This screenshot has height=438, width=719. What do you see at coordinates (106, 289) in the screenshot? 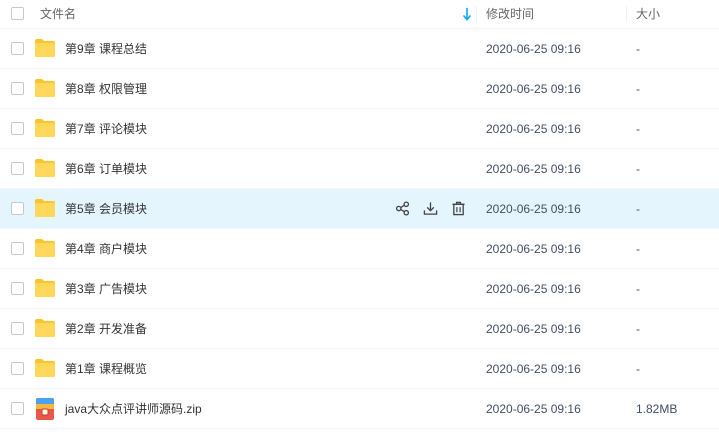
I see `file-name: 第3章 广告模块` at bounding box center [106, 289].